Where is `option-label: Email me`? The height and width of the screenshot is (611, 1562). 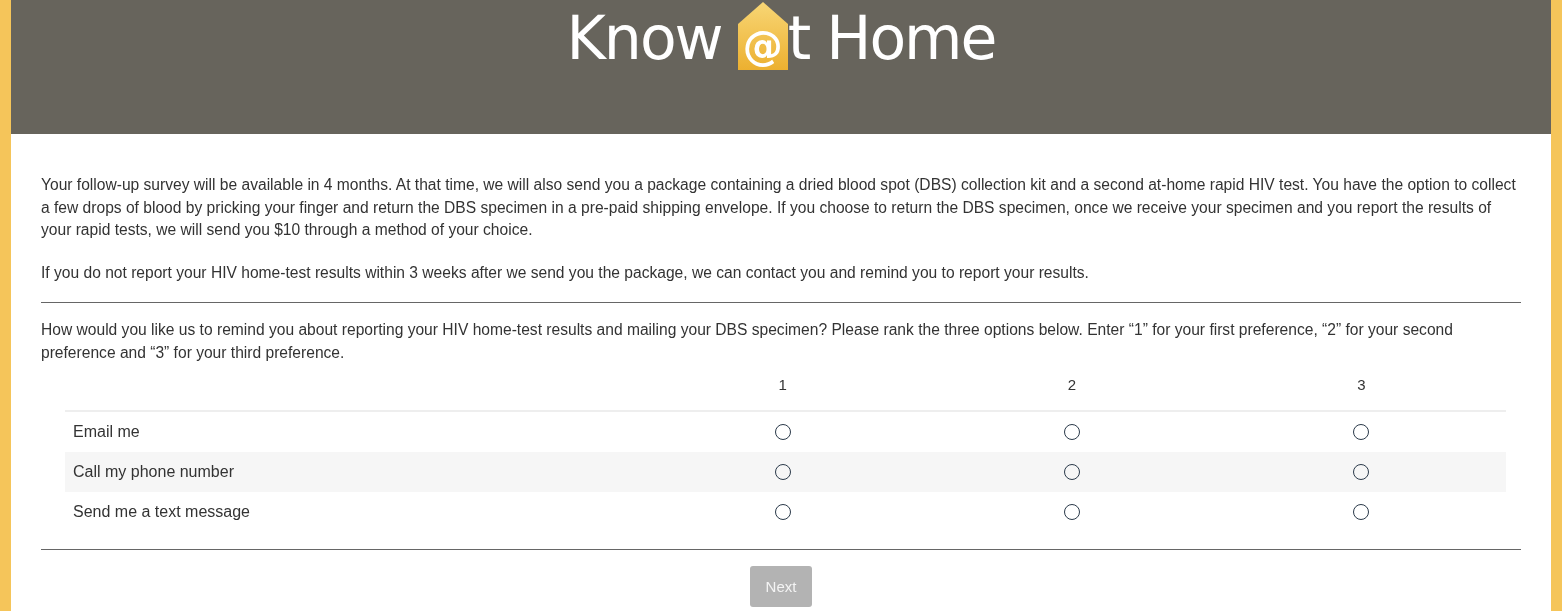
option-label: Email me is located at coordinates (106, 432).